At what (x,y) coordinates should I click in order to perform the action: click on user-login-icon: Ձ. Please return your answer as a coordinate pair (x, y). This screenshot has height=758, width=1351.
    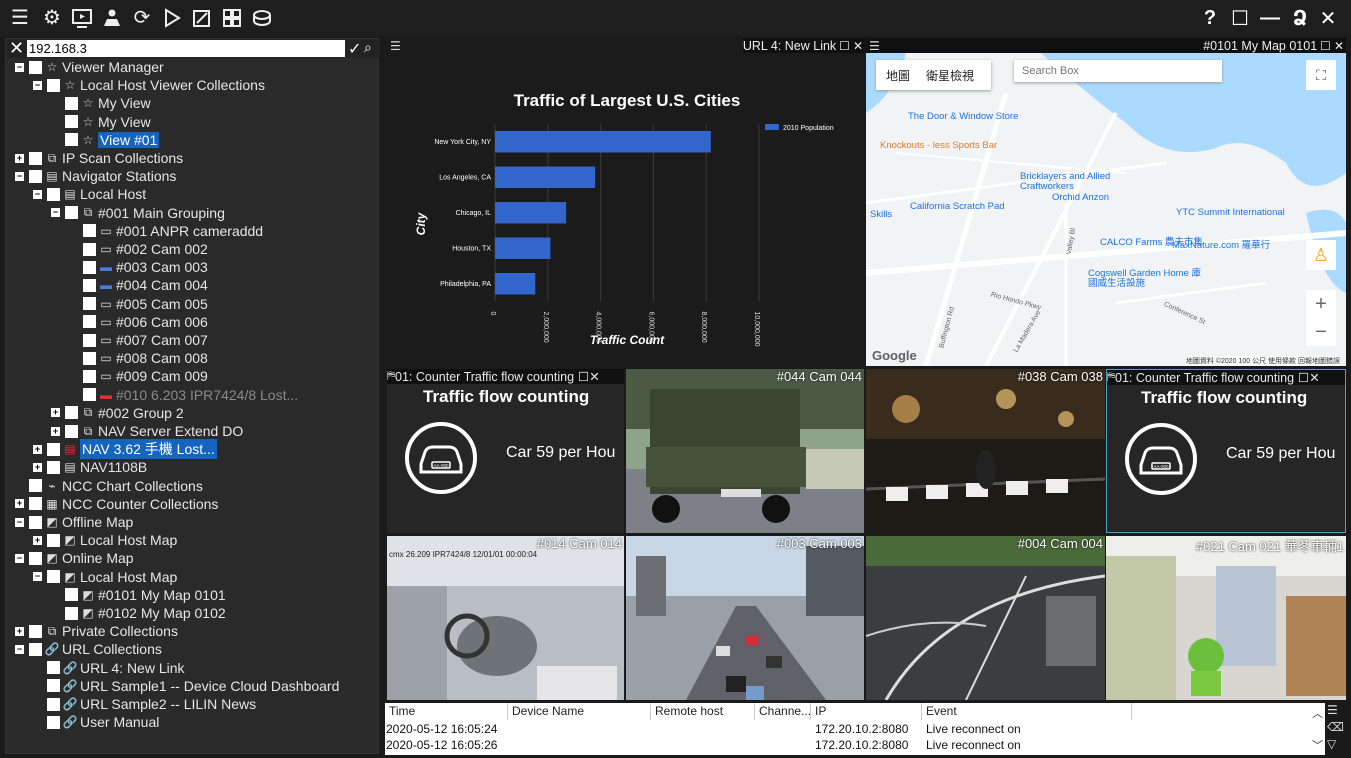
    Looking at the image, I should click on (1300, 18).